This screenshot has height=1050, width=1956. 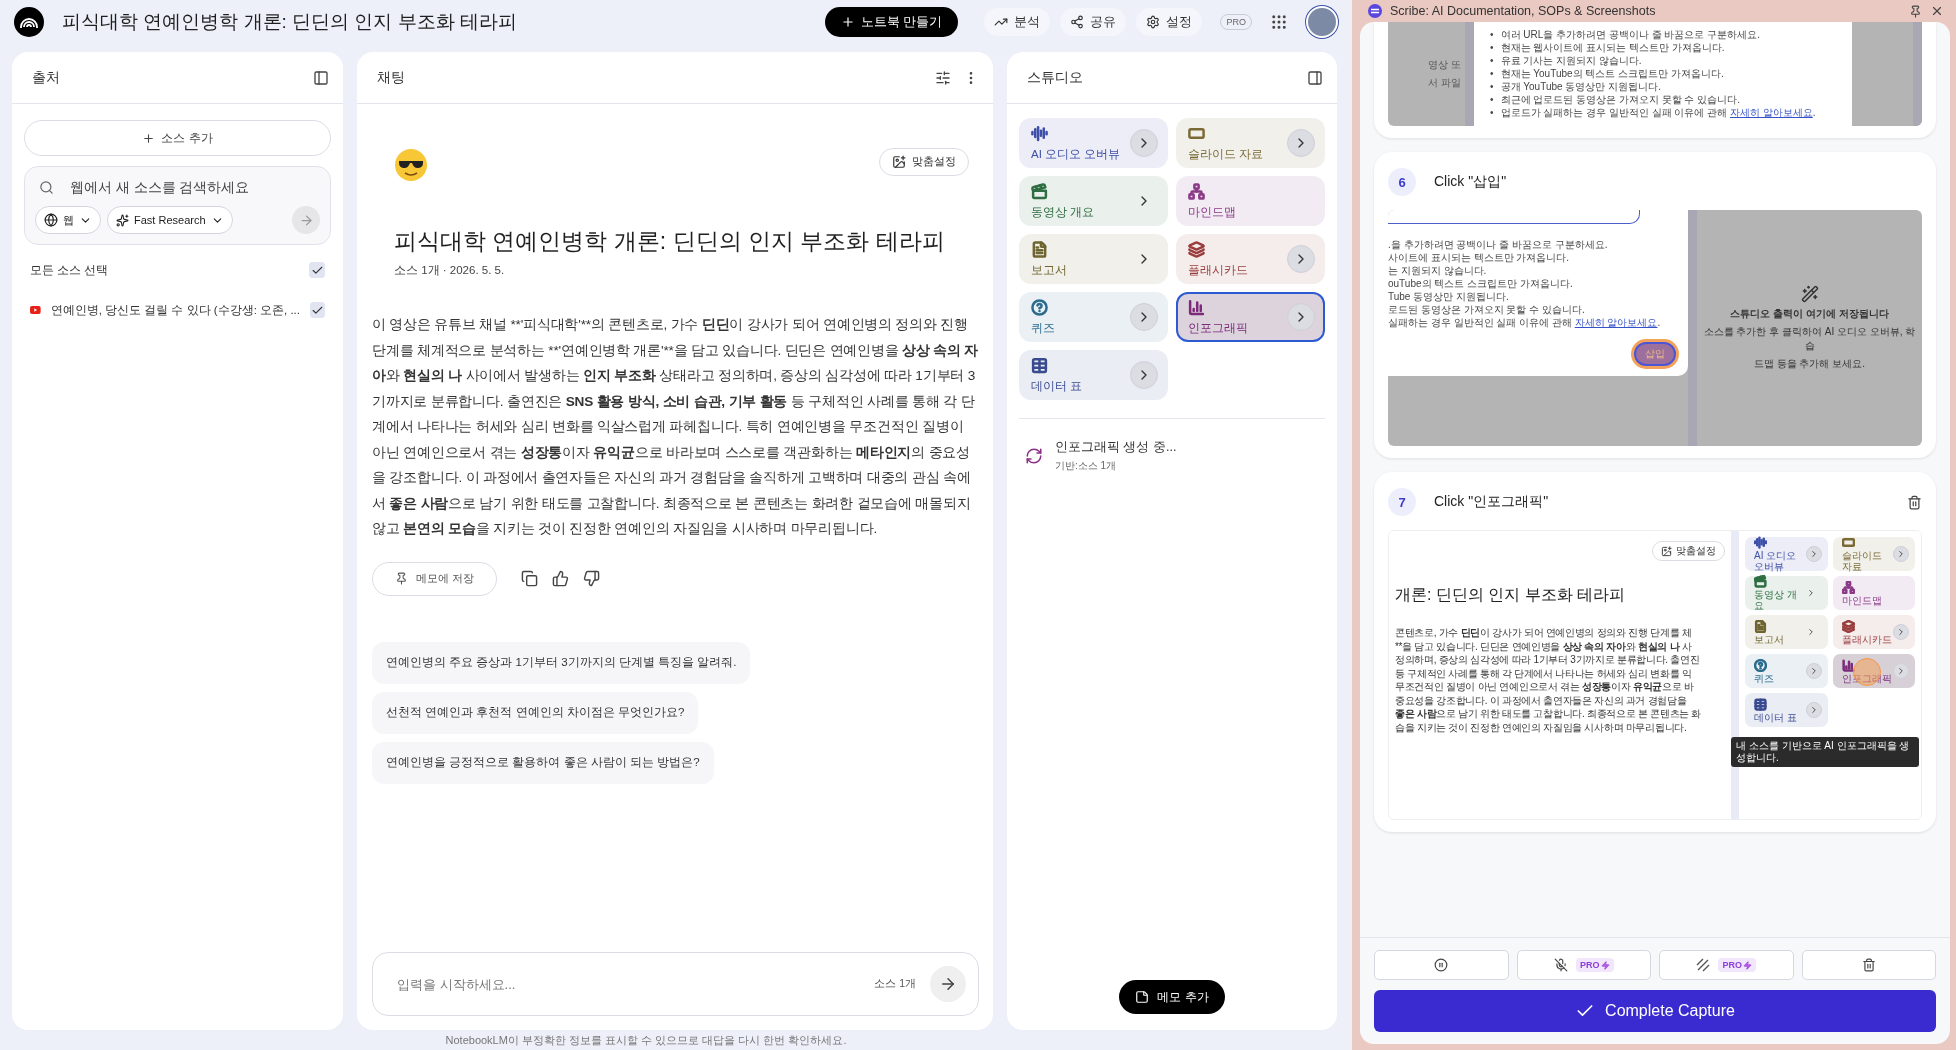 I want to click on note-text: • 현재는 YouTube의 텍스트 스크립트만 가져옵니다., so click(x=1607, y=73).